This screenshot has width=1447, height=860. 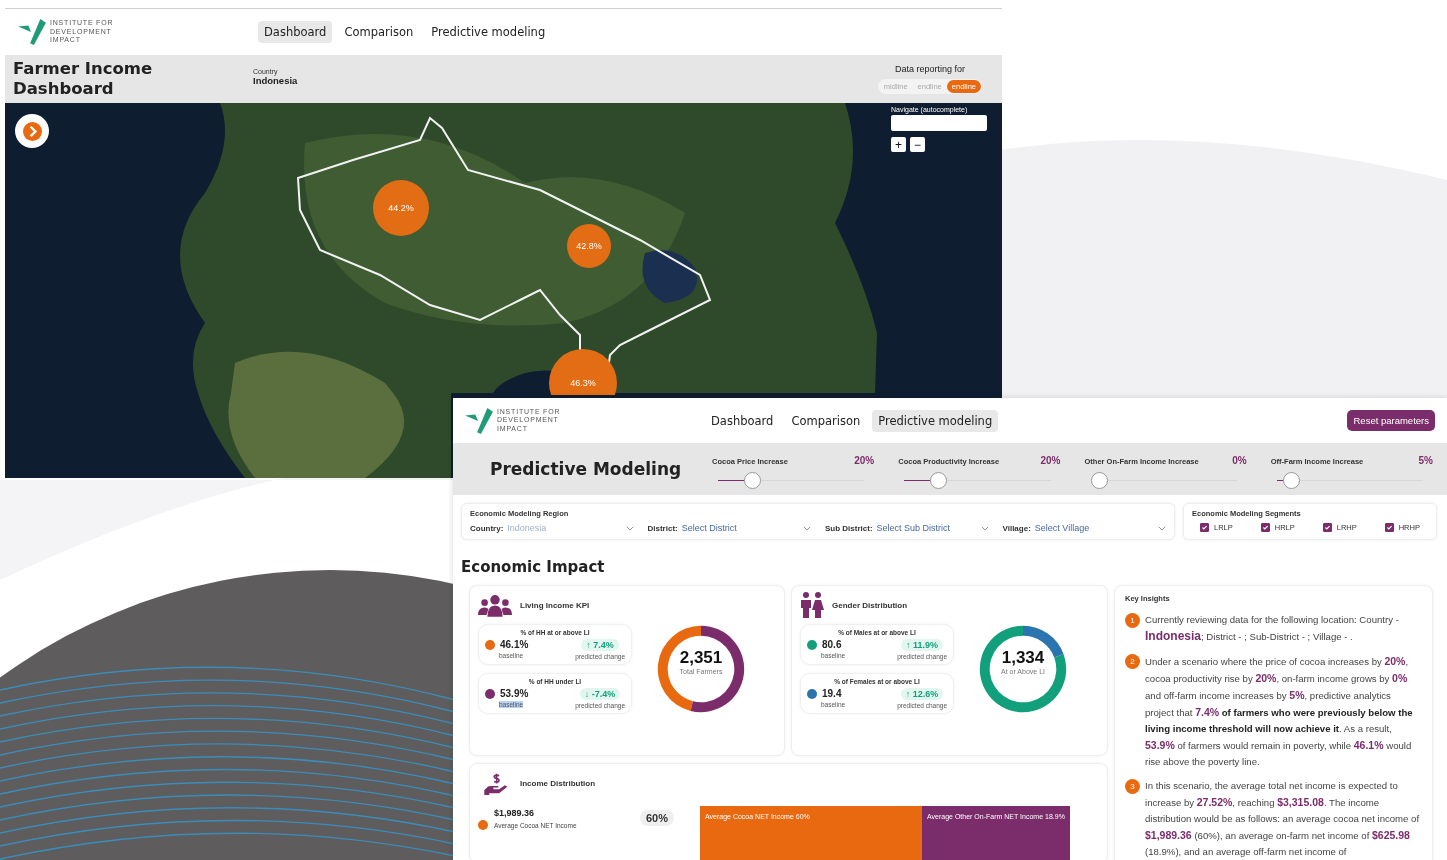 I want to click on section-title: Economic Impact, so click(x=533, y=567).